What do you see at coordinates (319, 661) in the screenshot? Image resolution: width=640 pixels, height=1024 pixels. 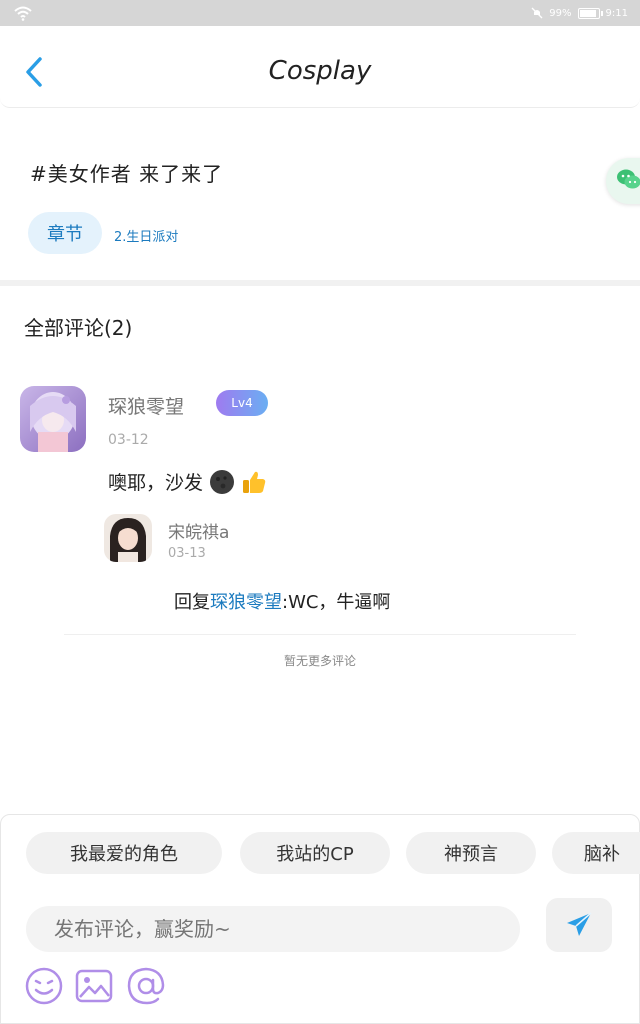 I see `no-more-comments: 暂无更多评论` at bounding box center [319, 661].